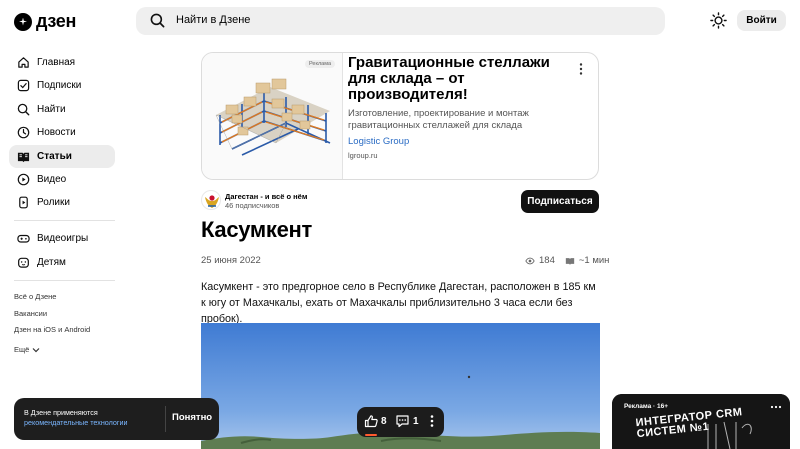 The height and width of the screenshot is (449, 800). Describe the element at coordinates (56, 133) in the screenshot. I see `sidebar-item-label: Новости` at that location.